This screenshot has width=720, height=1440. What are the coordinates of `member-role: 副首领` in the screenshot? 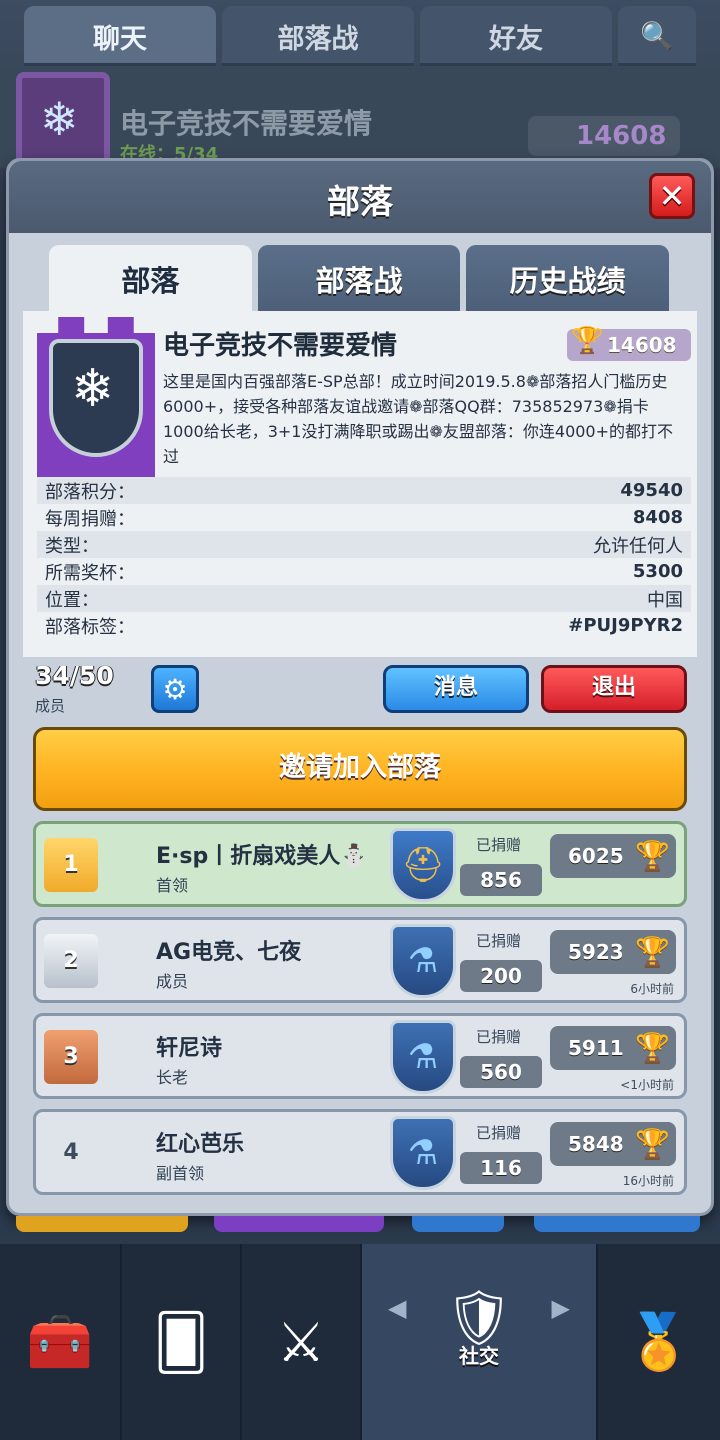 It's located at (180, 1173).